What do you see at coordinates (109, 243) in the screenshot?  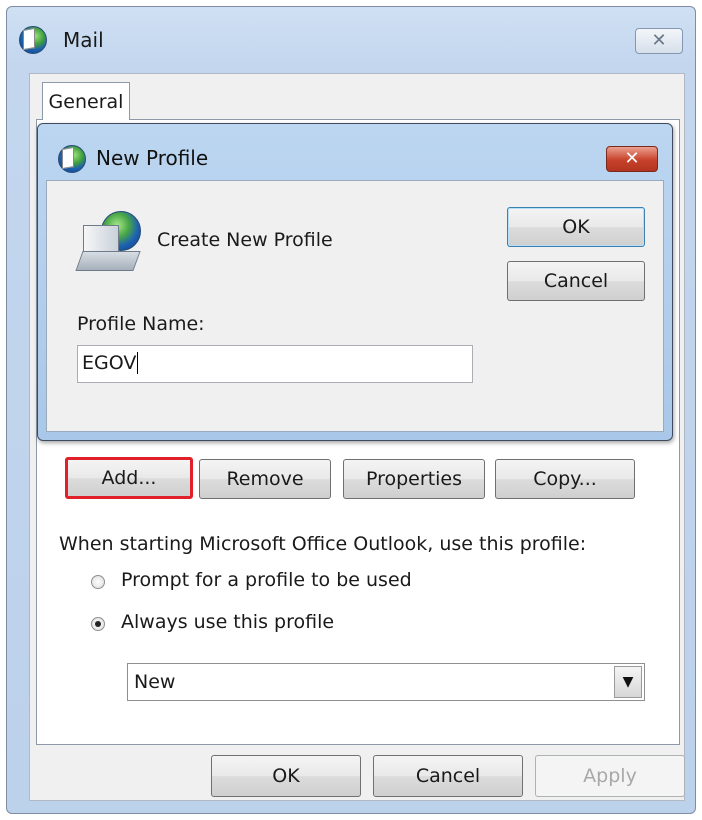 I see `mail-profile-icon` at bounding box center [109, 243].